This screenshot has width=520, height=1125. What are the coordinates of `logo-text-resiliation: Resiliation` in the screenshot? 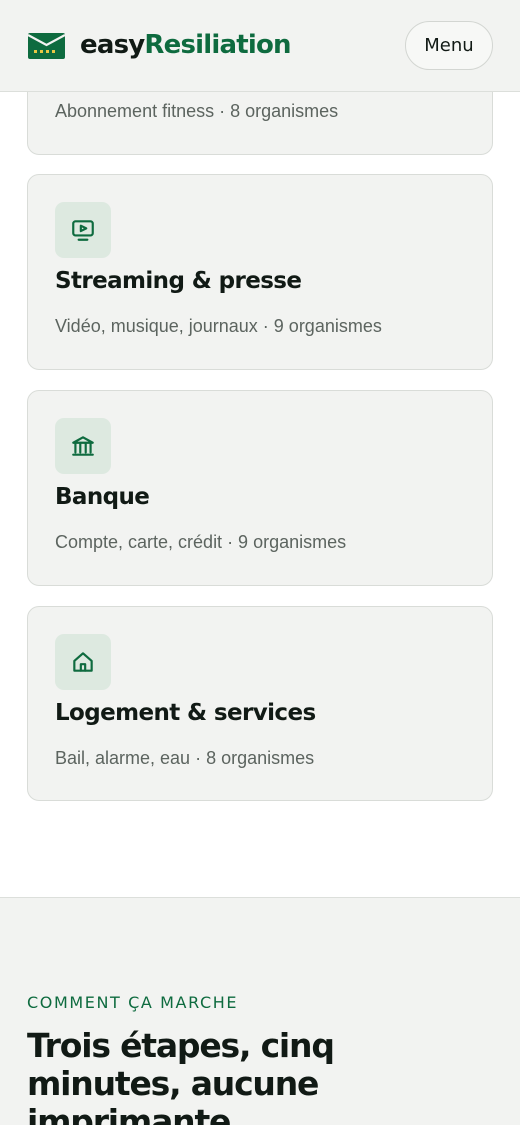 It's located at (217, 45).